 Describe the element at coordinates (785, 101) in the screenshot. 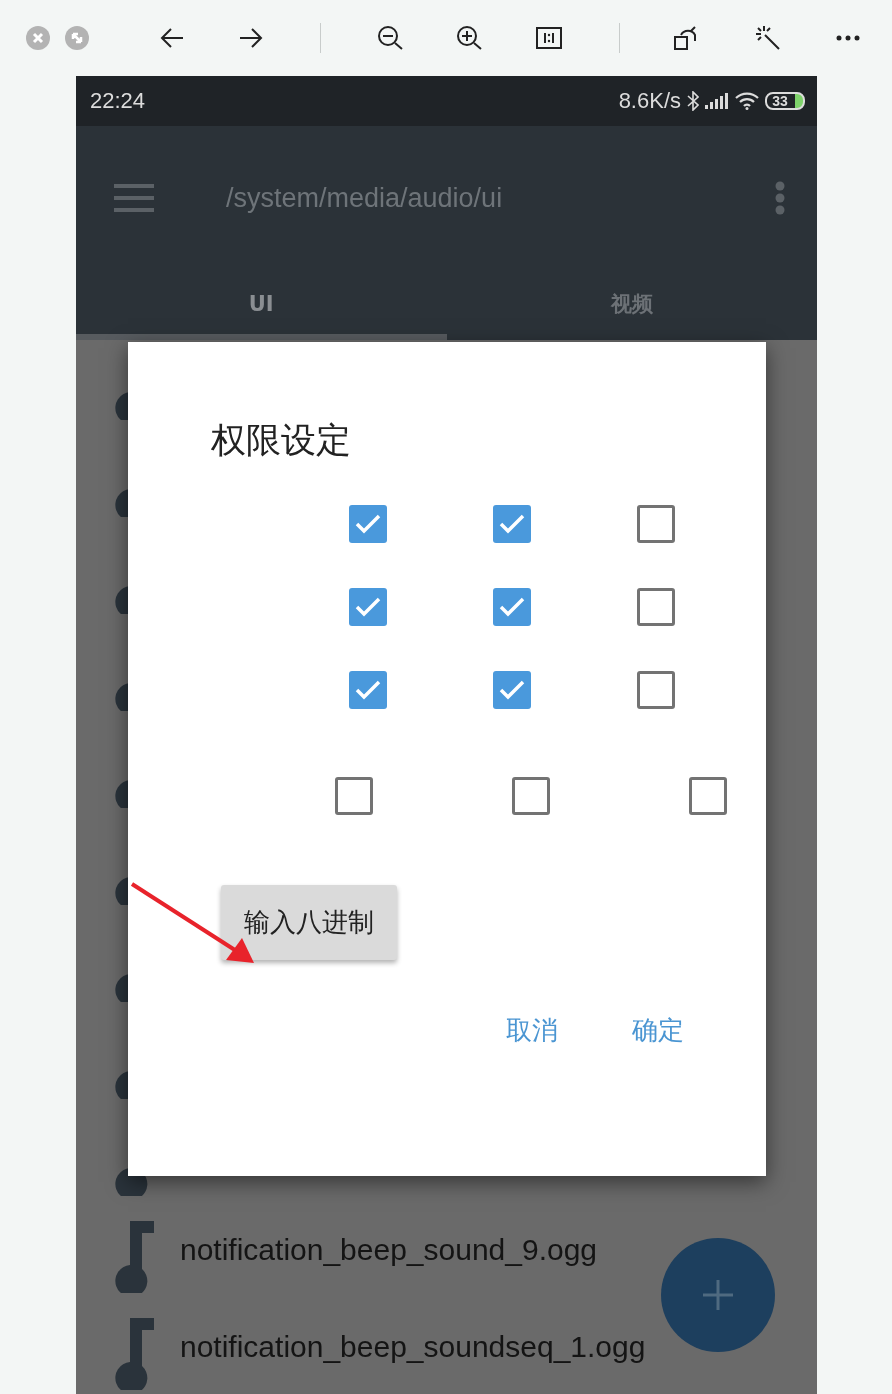

I see `battery-indicator: 33` at that location.